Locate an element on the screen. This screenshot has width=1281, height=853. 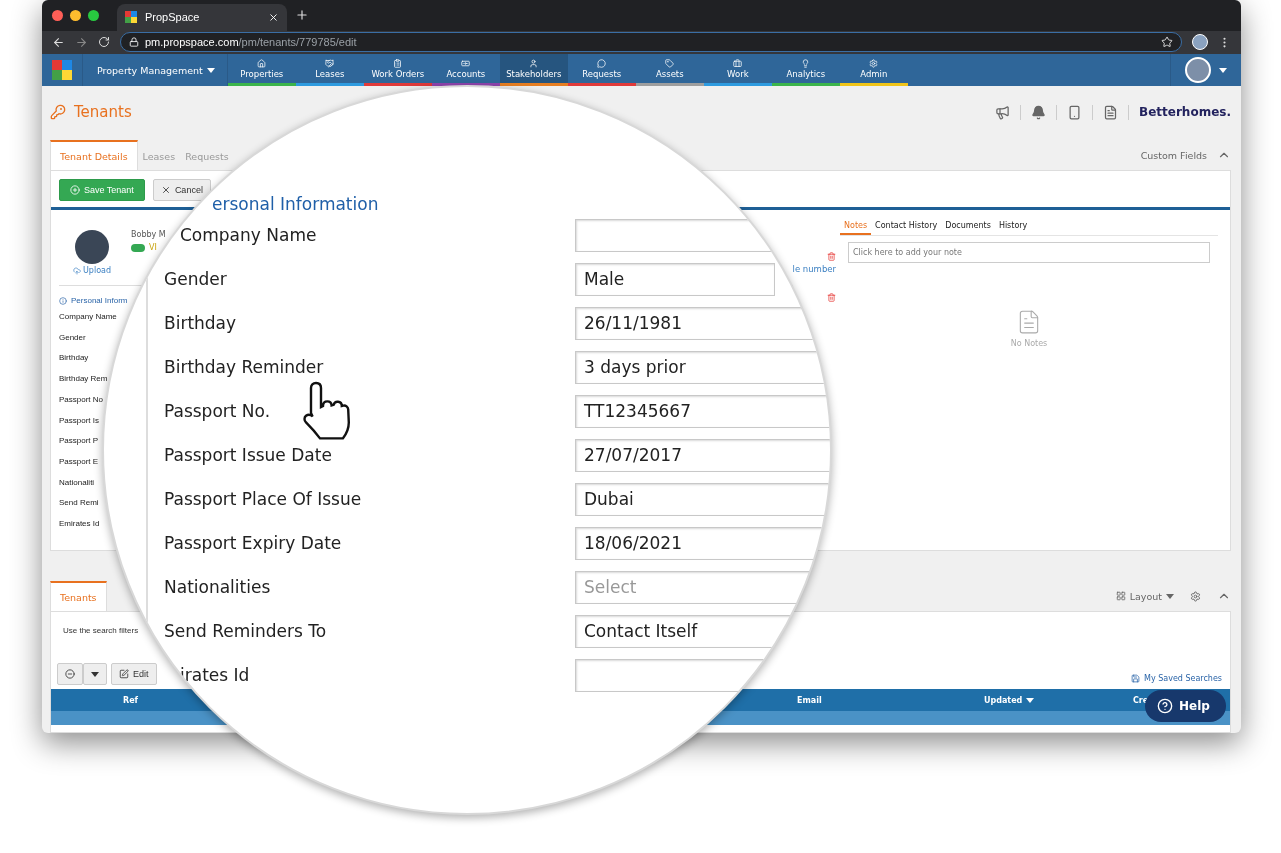
dropdown-button is located at coordinates (95, 674).